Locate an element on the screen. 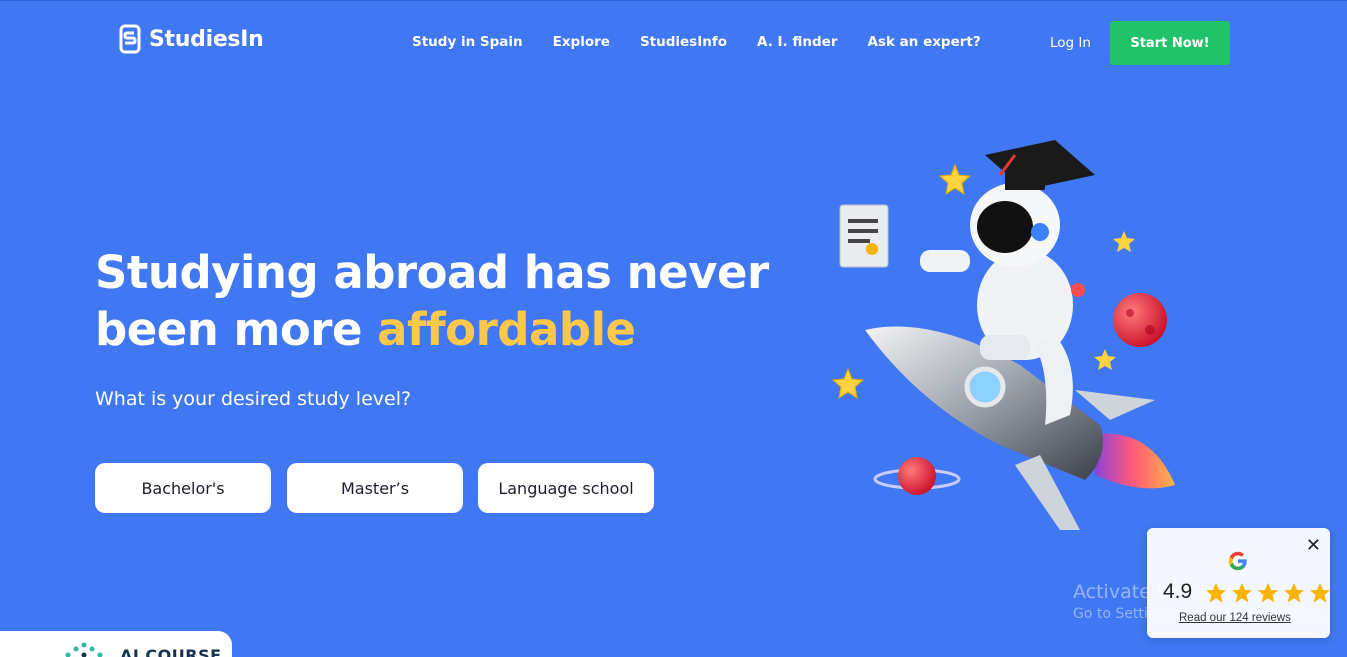  ai-course-card: AI COURSE is located at coordinates (116, 644).